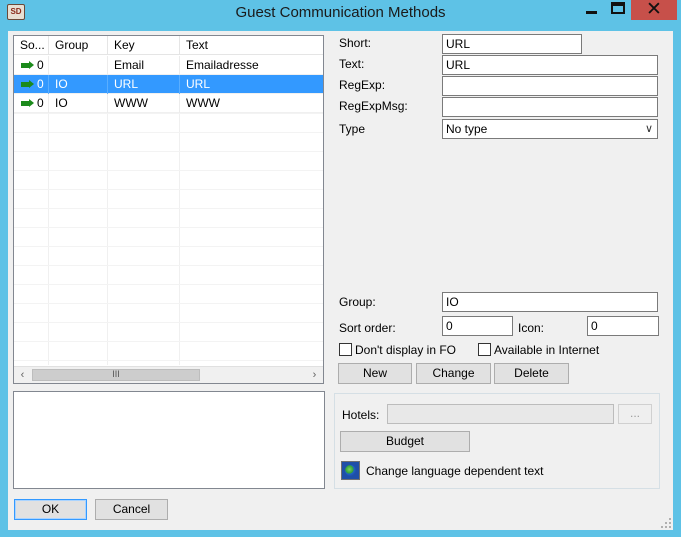 The width and height of the screenshot is (681, 537). Describe the element at coordinates (144, 45) in the screenshot. I see `column-header-key: Key` at that location.